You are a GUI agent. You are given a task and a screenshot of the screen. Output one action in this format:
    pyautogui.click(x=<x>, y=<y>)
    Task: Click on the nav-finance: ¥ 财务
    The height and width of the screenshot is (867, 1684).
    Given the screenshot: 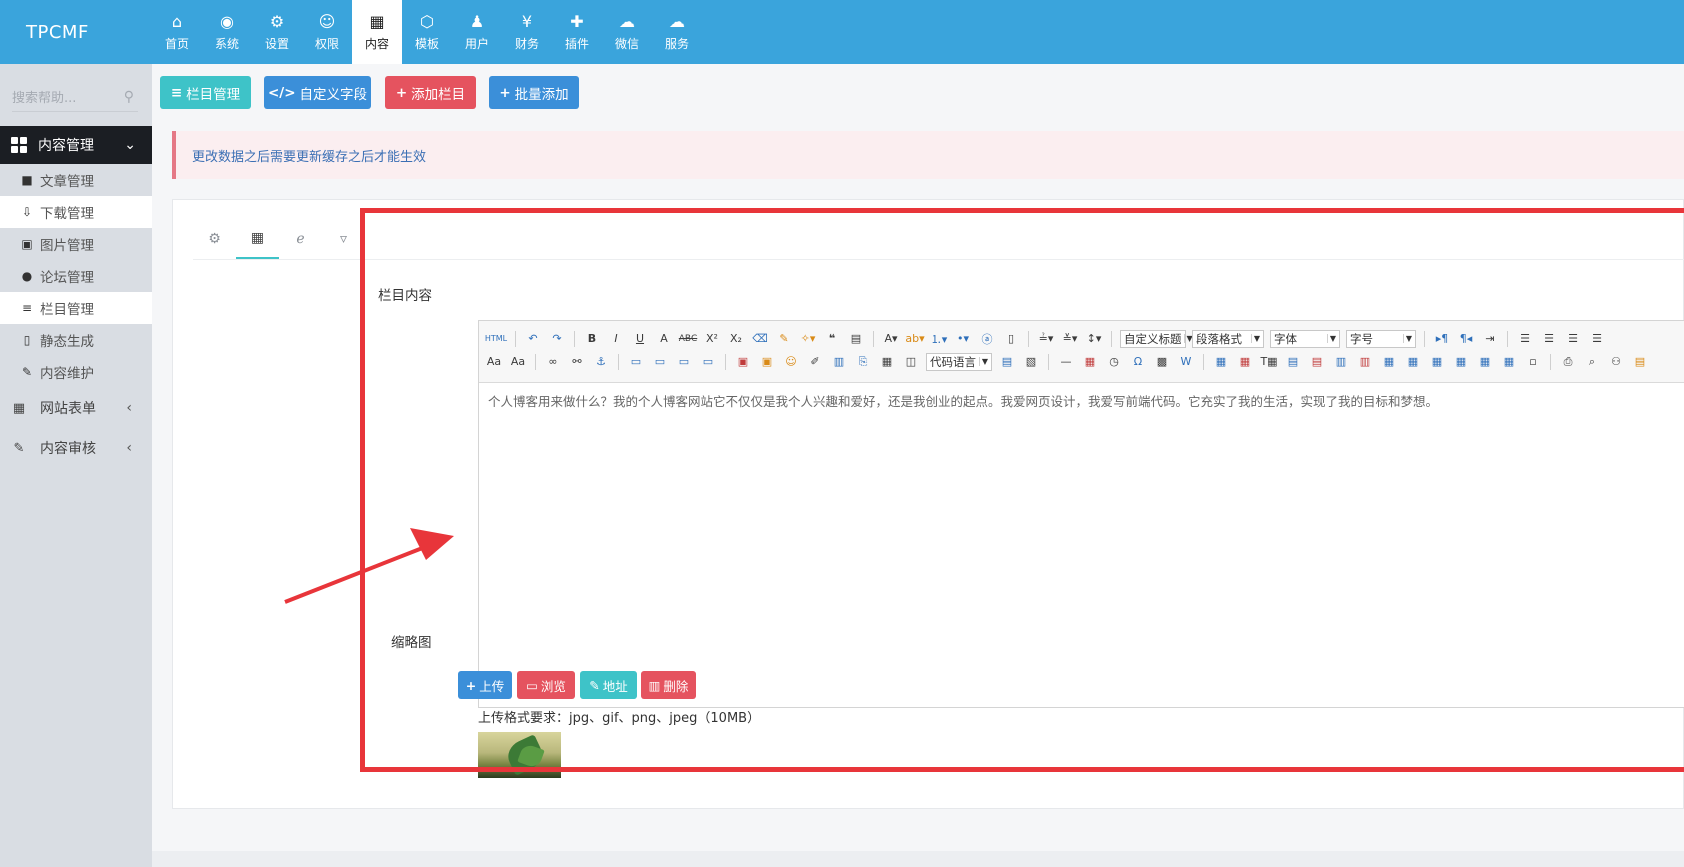 What is the action you would take?
    pyautogui.click(x=527, y=32)
    